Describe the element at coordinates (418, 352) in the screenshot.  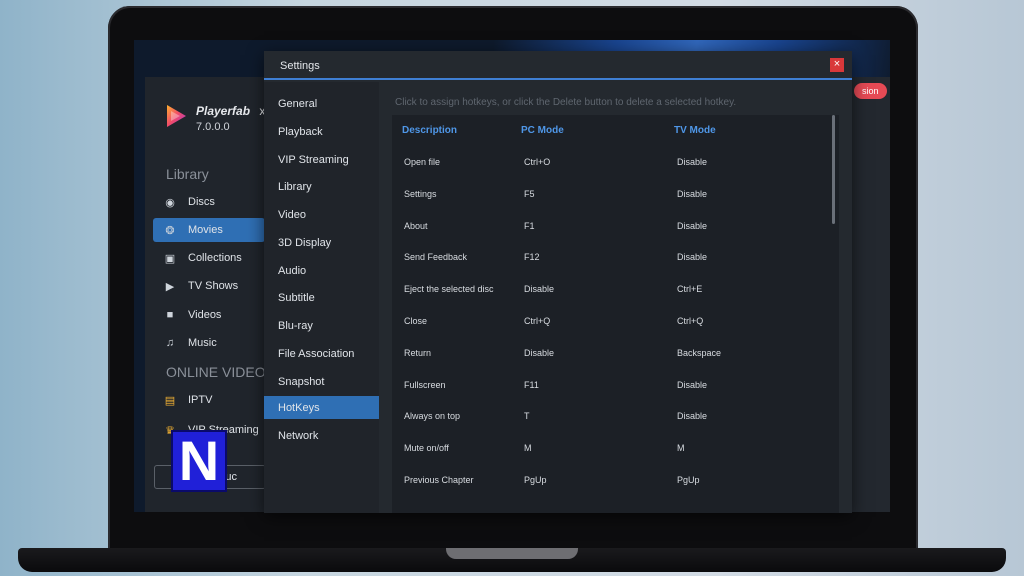
I see `hotkey-description: Return` at that location.